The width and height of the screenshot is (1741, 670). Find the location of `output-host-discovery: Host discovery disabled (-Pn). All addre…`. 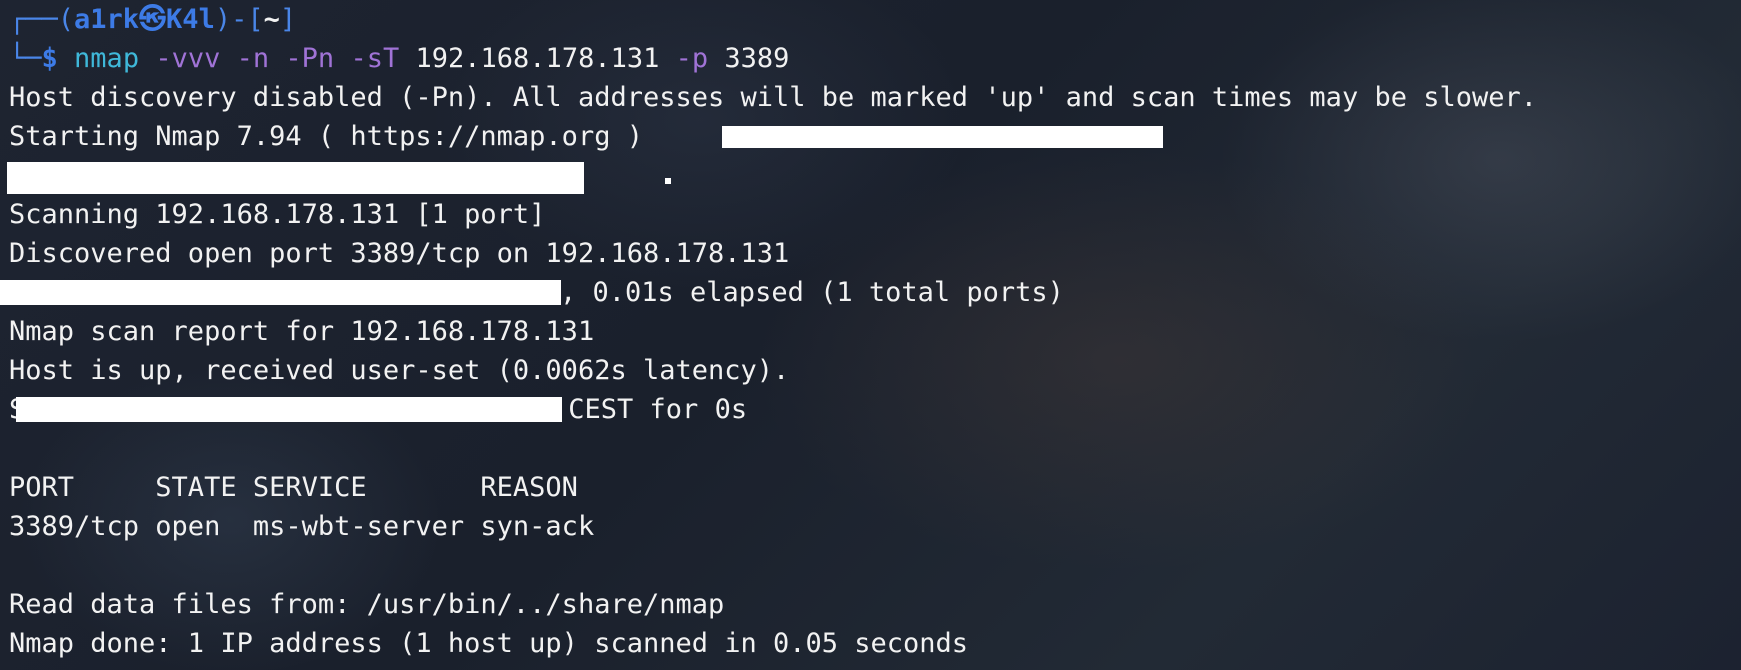

output-host-discovery: Host discovery disabled (-Pn). All addre… is located at coordinates (773, 97).